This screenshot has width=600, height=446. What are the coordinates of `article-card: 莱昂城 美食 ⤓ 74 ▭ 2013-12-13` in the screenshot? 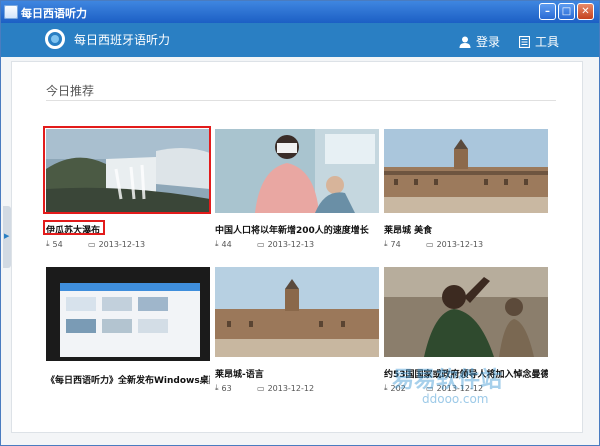 It's located at (466, 191).